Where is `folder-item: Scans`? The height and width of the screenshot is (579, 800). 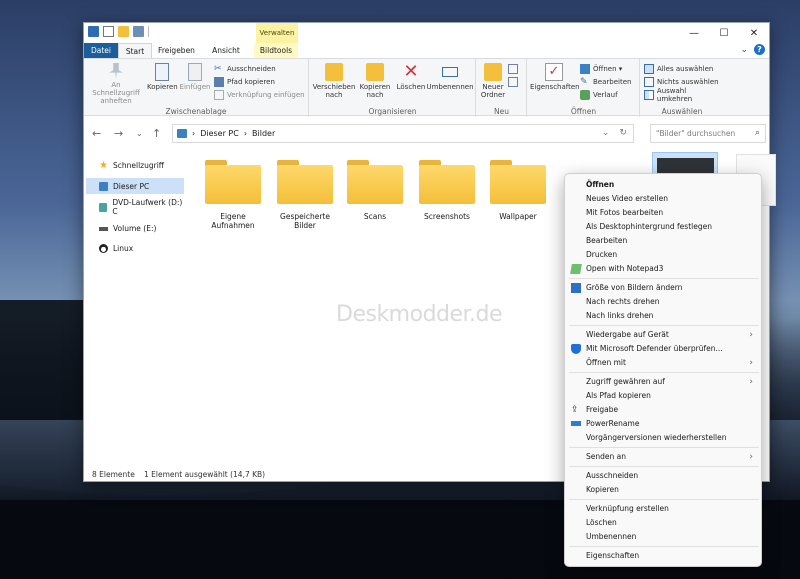 folder-item: Scans is located at coordinates (375, 189).